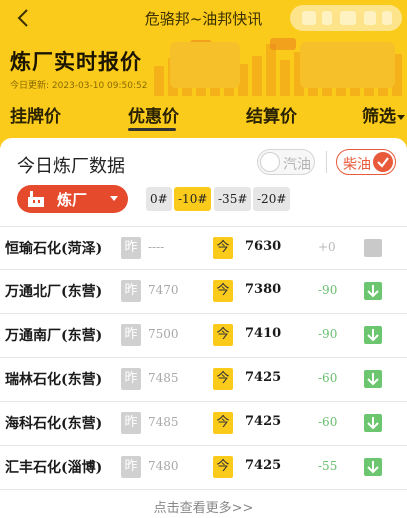  What do you see at coordinates (76, 62) in the screenshot?
I see `page-title: 炼厂实时报价` at bounding box center [76, 62].